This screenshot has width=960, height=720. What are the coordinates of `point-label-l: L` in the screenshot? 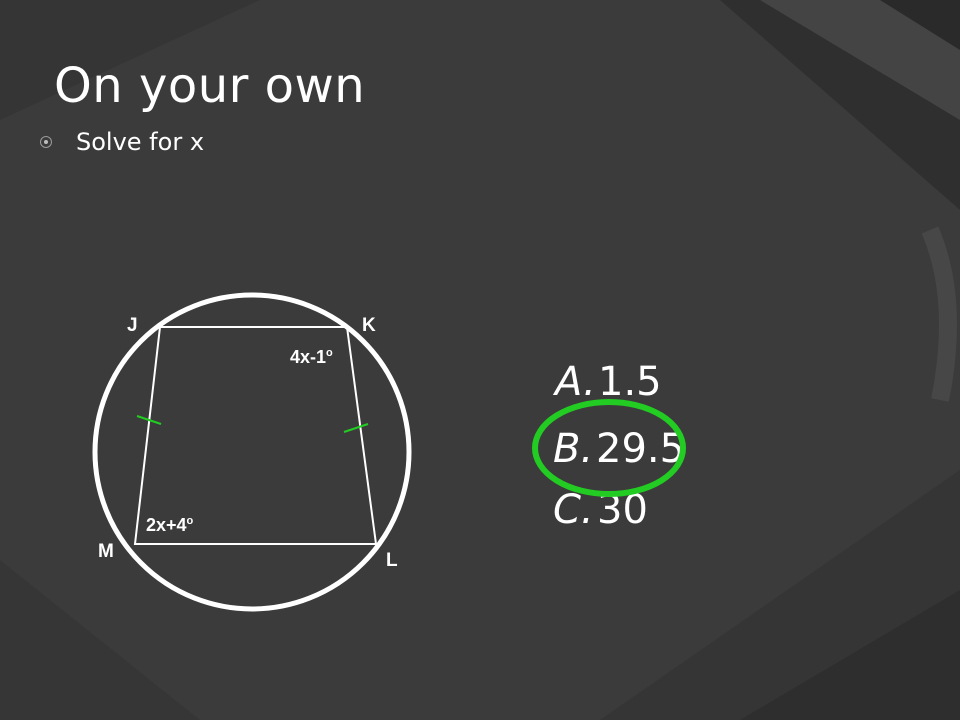 It's located at (392, 560).